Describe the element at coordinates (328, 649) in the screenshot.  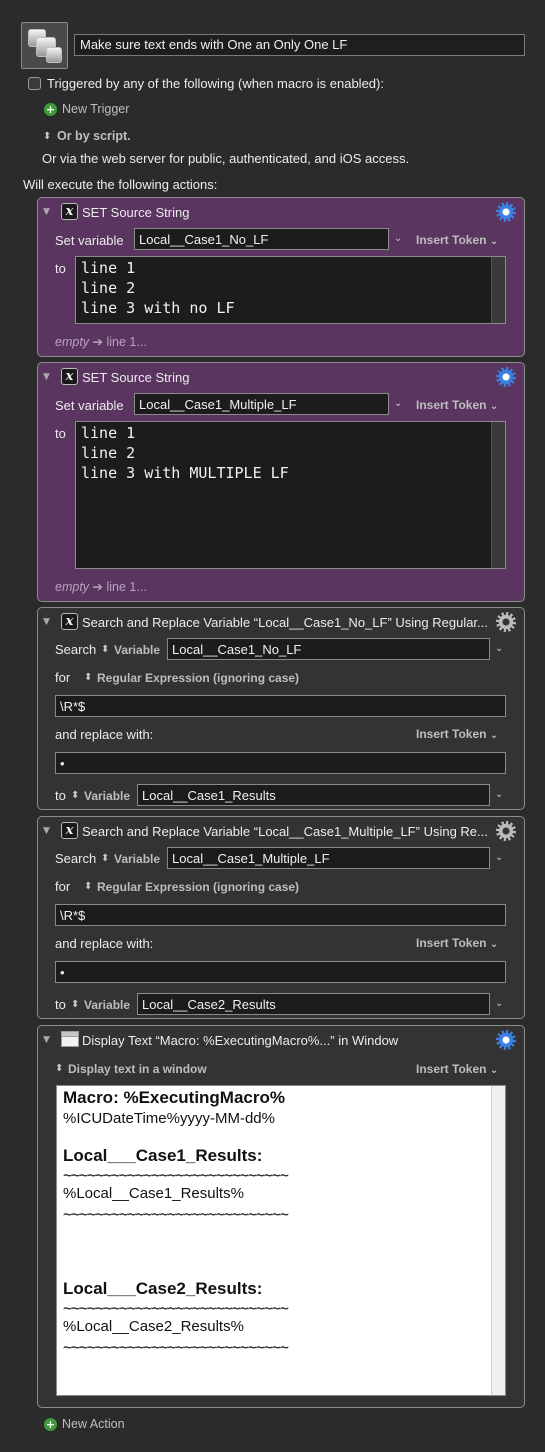
I see `search-variable-field: Local__Case1_No_LF` at that location.